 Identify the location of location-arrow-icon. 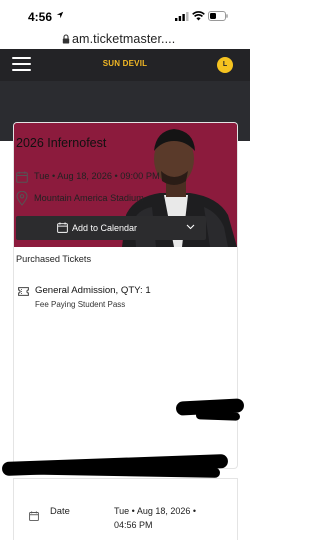
(60, 15).